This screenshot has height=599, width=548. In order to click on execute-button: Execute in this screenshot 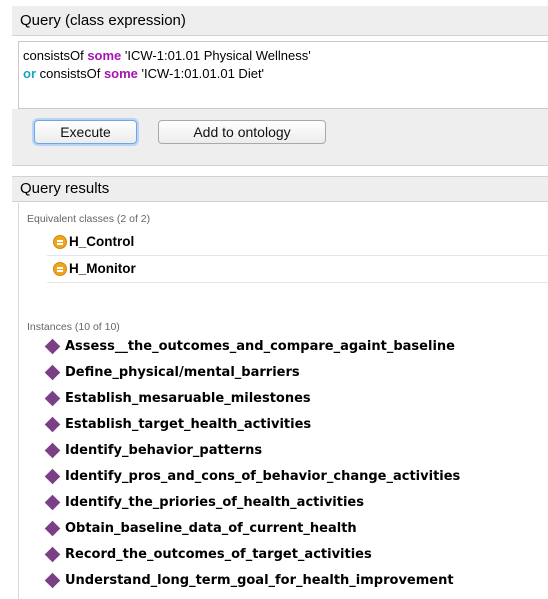, I will do `click(85, 132)`.